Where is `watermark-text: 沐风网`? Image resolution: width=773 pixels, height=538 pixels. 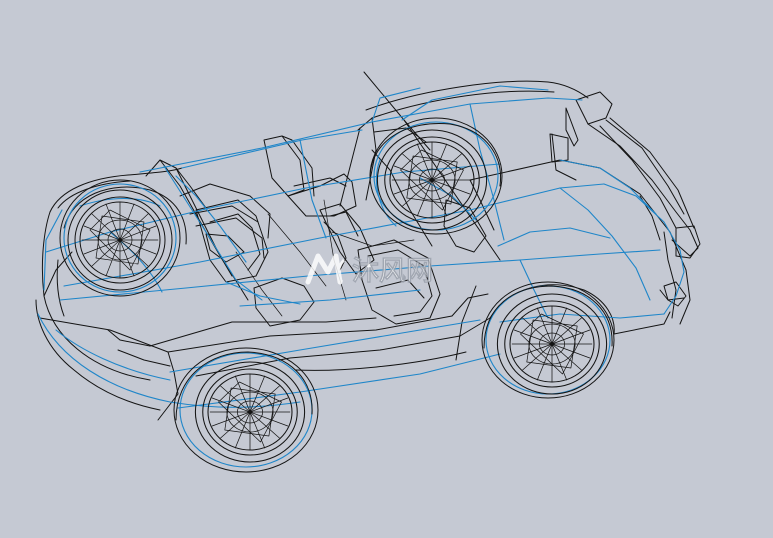
watermark-text: 沐风网 is located at coordinates (392, 271).